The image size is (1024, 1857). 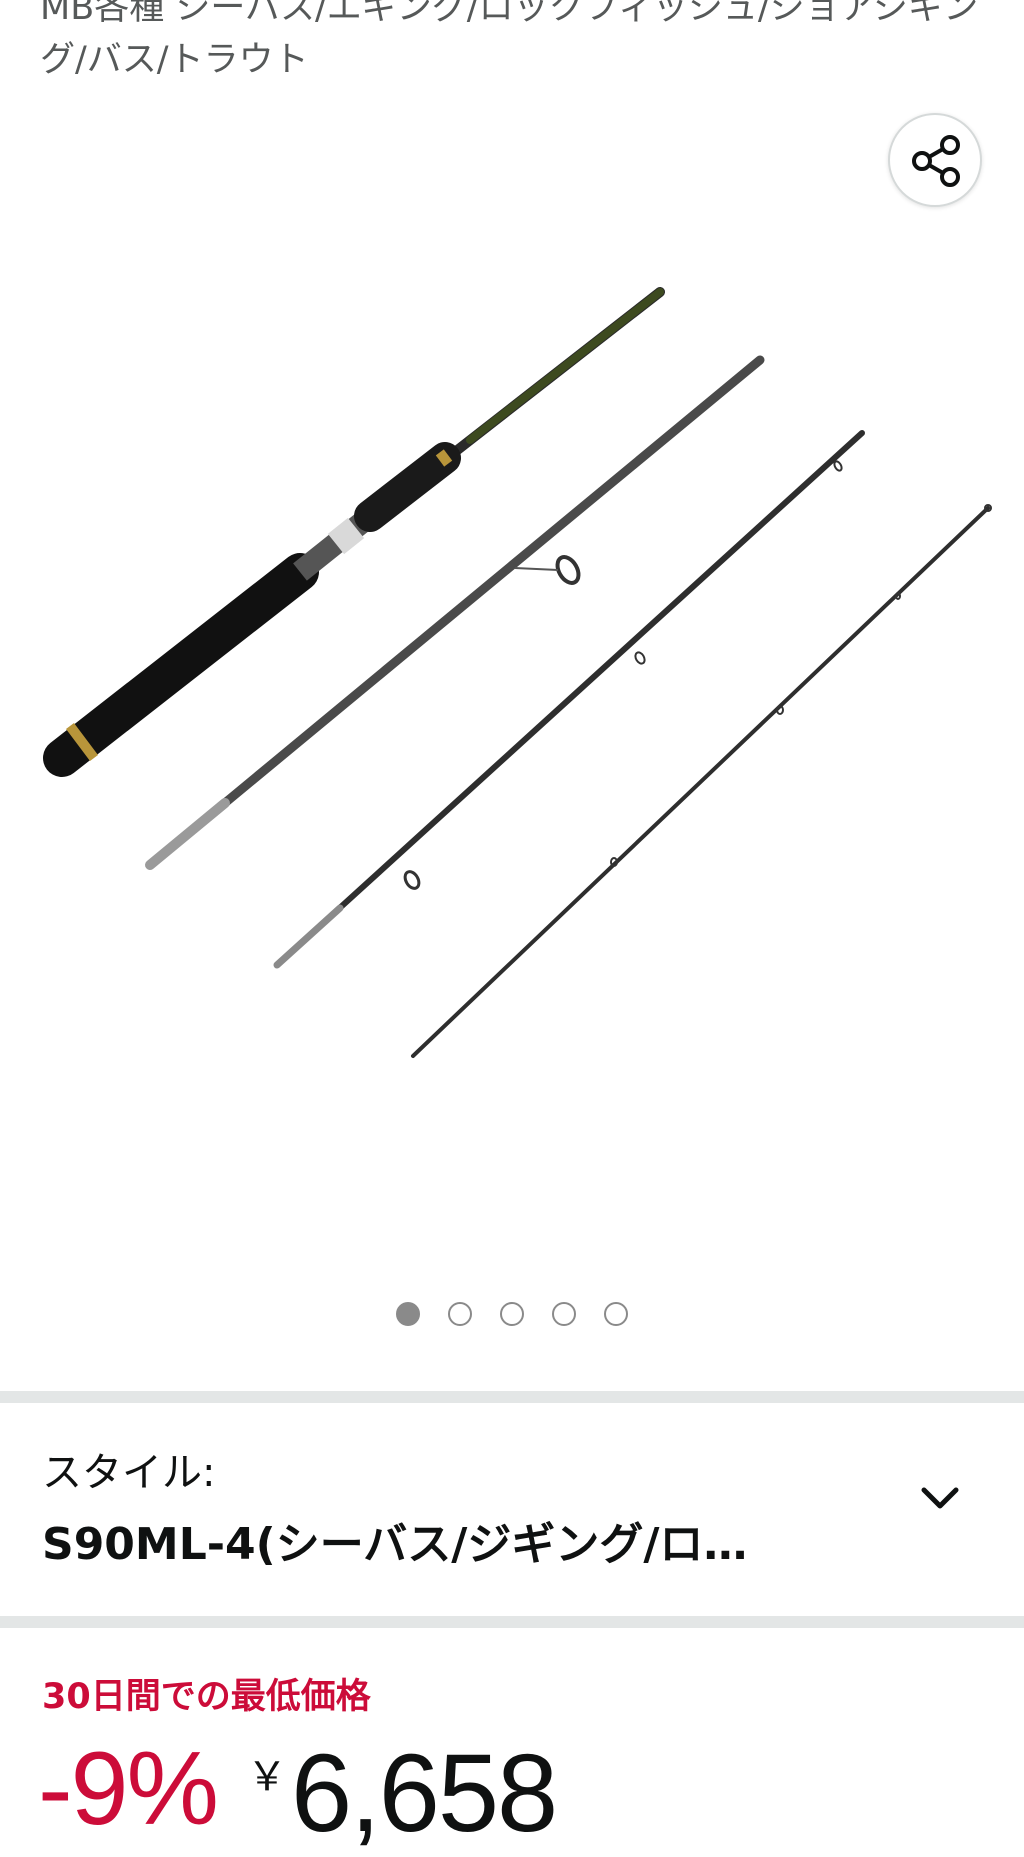 I want to click on price-row: -9% ￥6,658, so click(x=298, y=1792).